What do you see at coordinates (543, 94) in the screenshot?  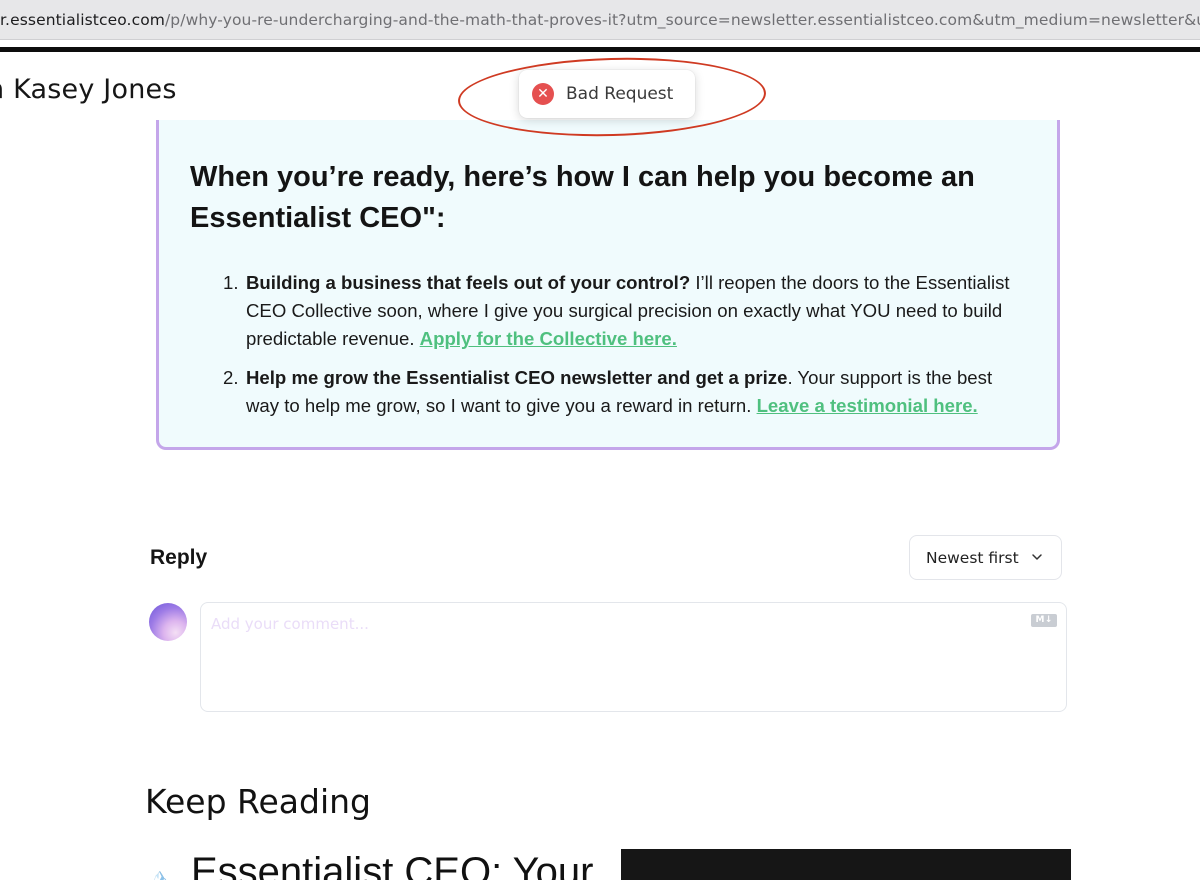 I see `error-x-icon: ✕` at bounding box center [543, 94].